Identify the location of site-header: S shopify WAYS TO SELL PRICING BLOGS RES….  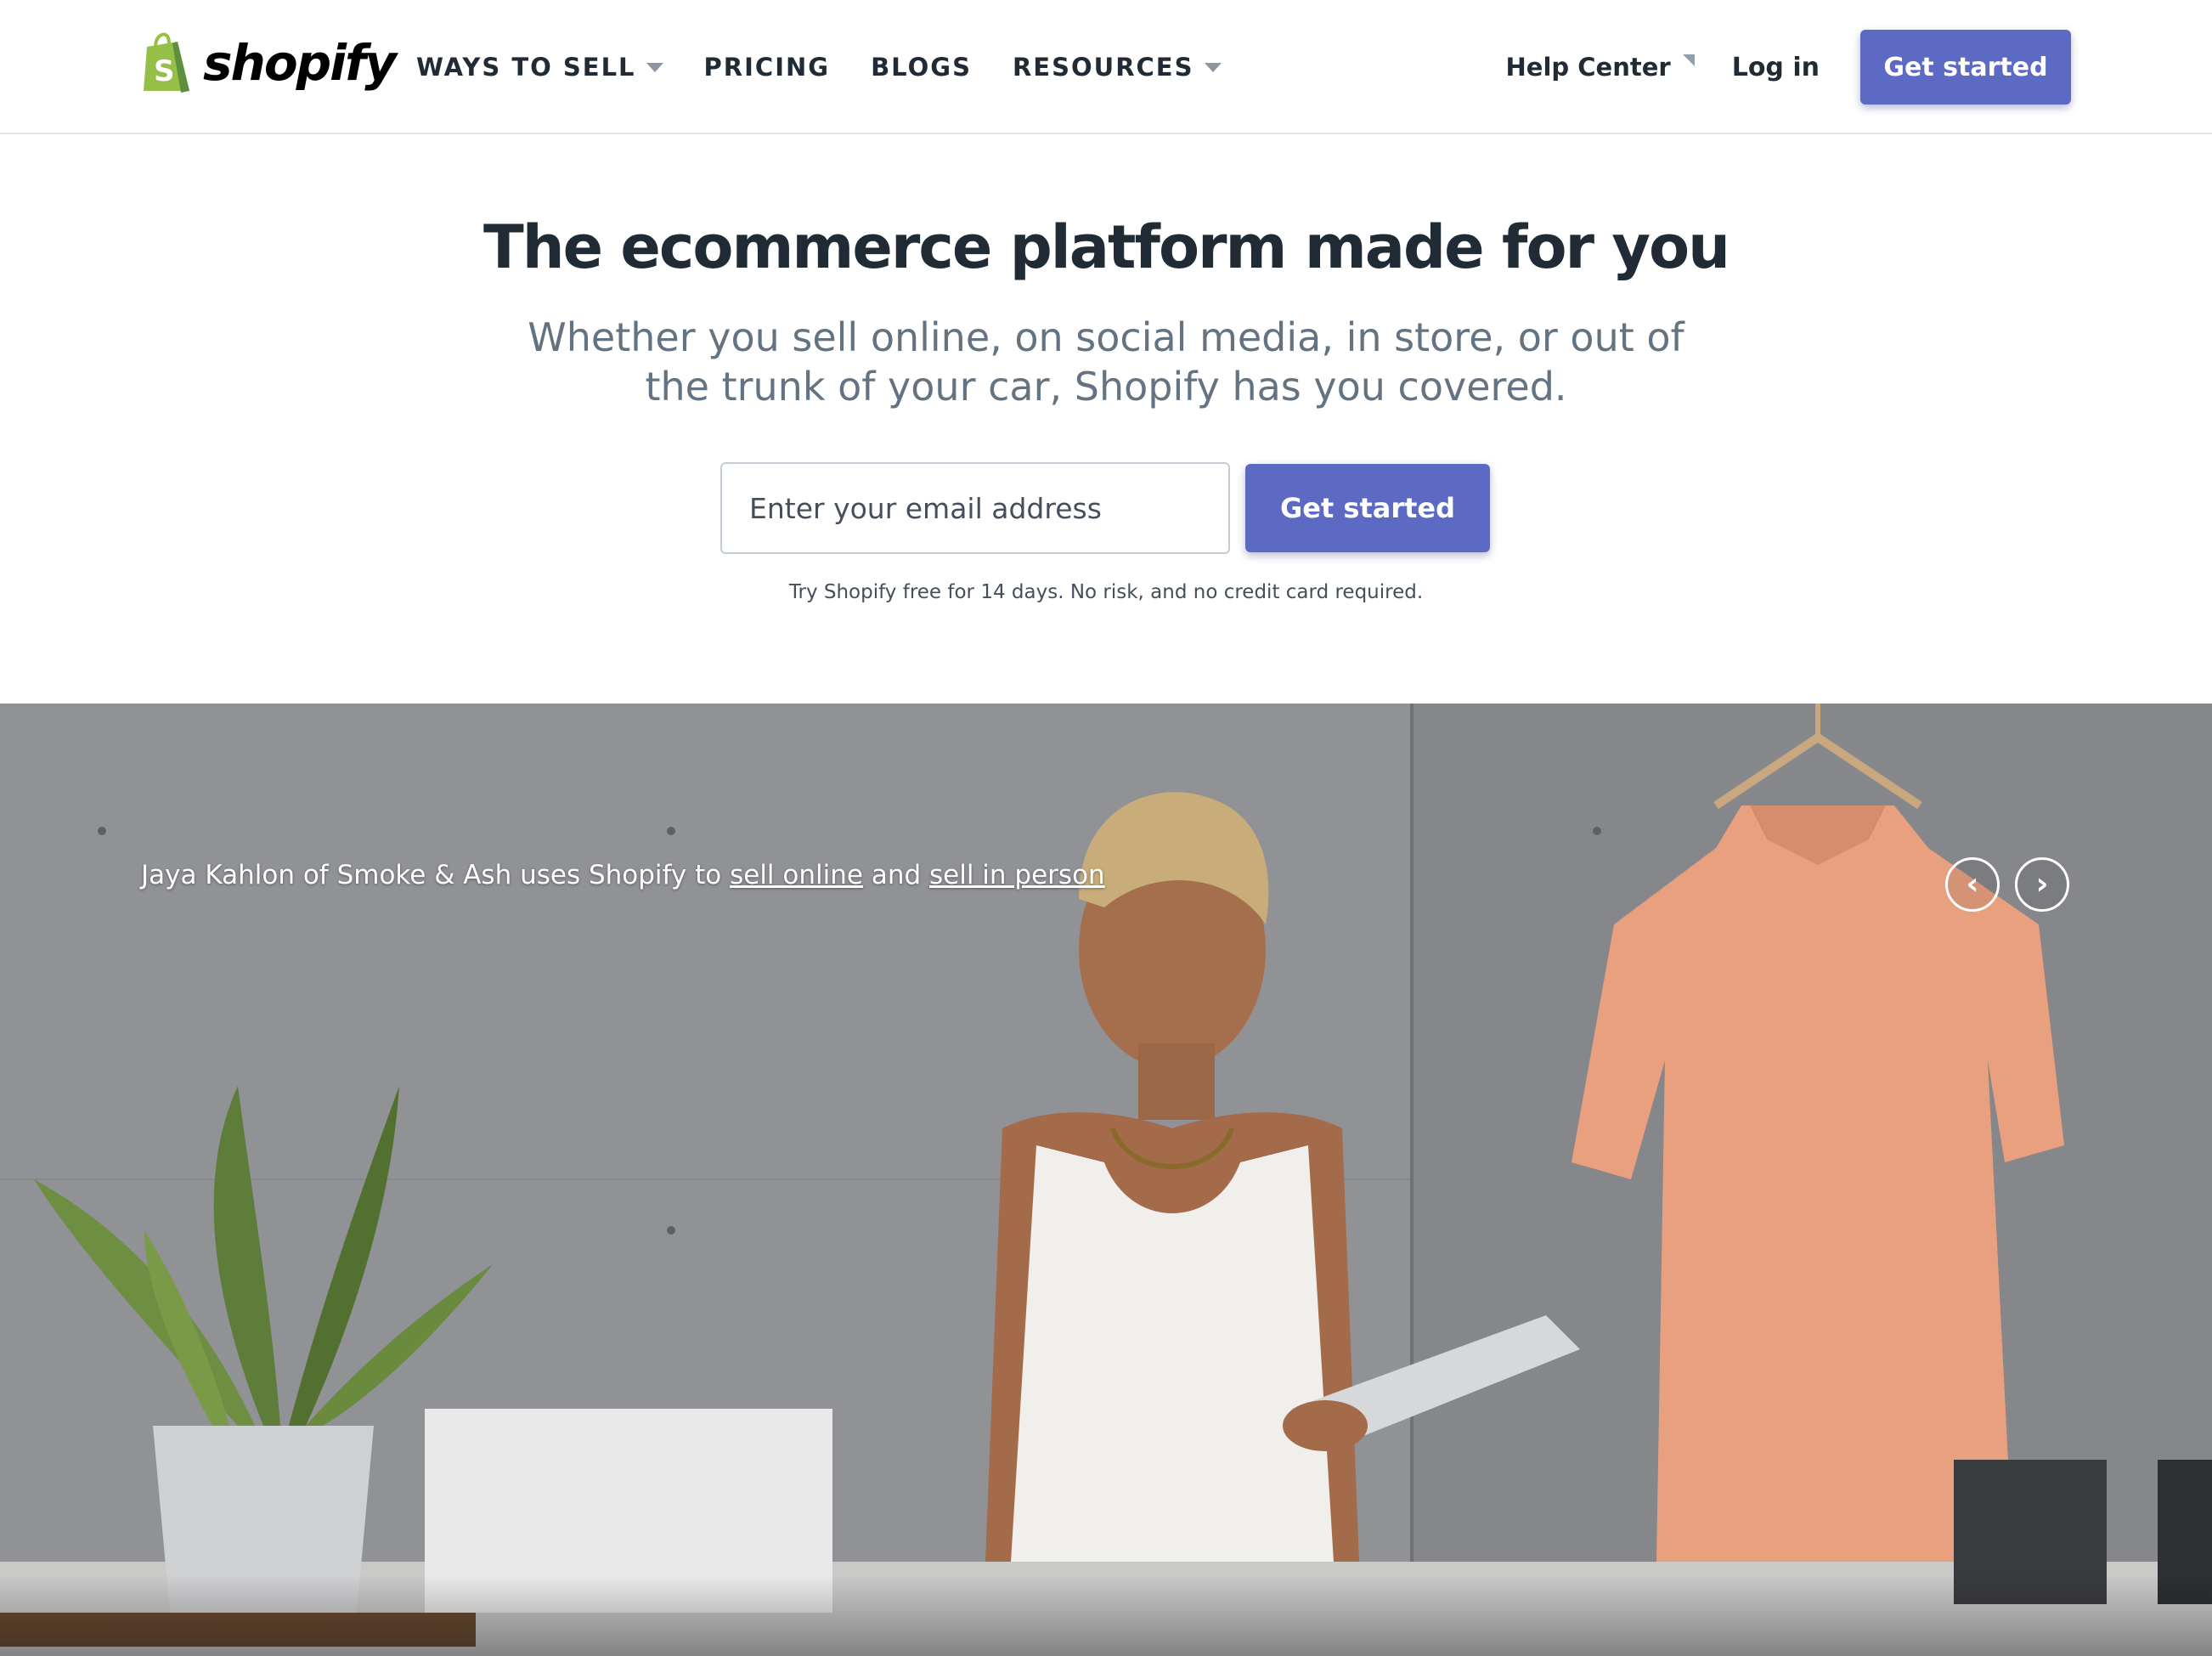
(1106, 67).